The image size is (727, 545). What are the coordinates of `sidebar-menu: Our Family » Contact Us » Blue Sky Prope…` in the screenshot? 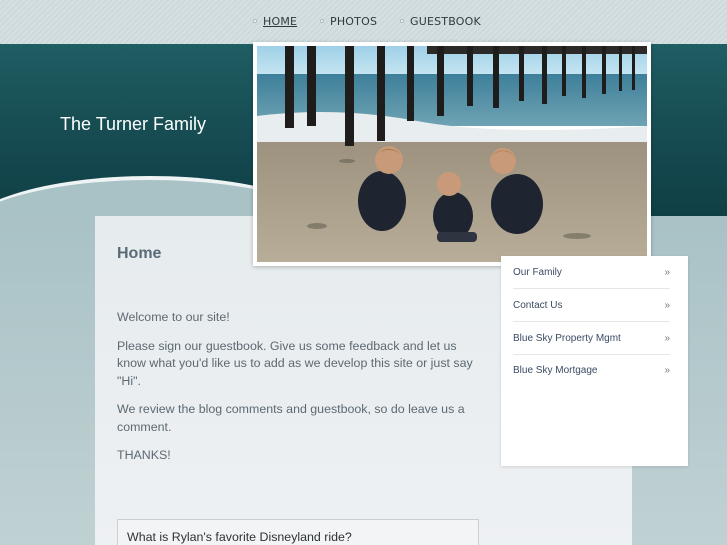 It's located at (594, 361).